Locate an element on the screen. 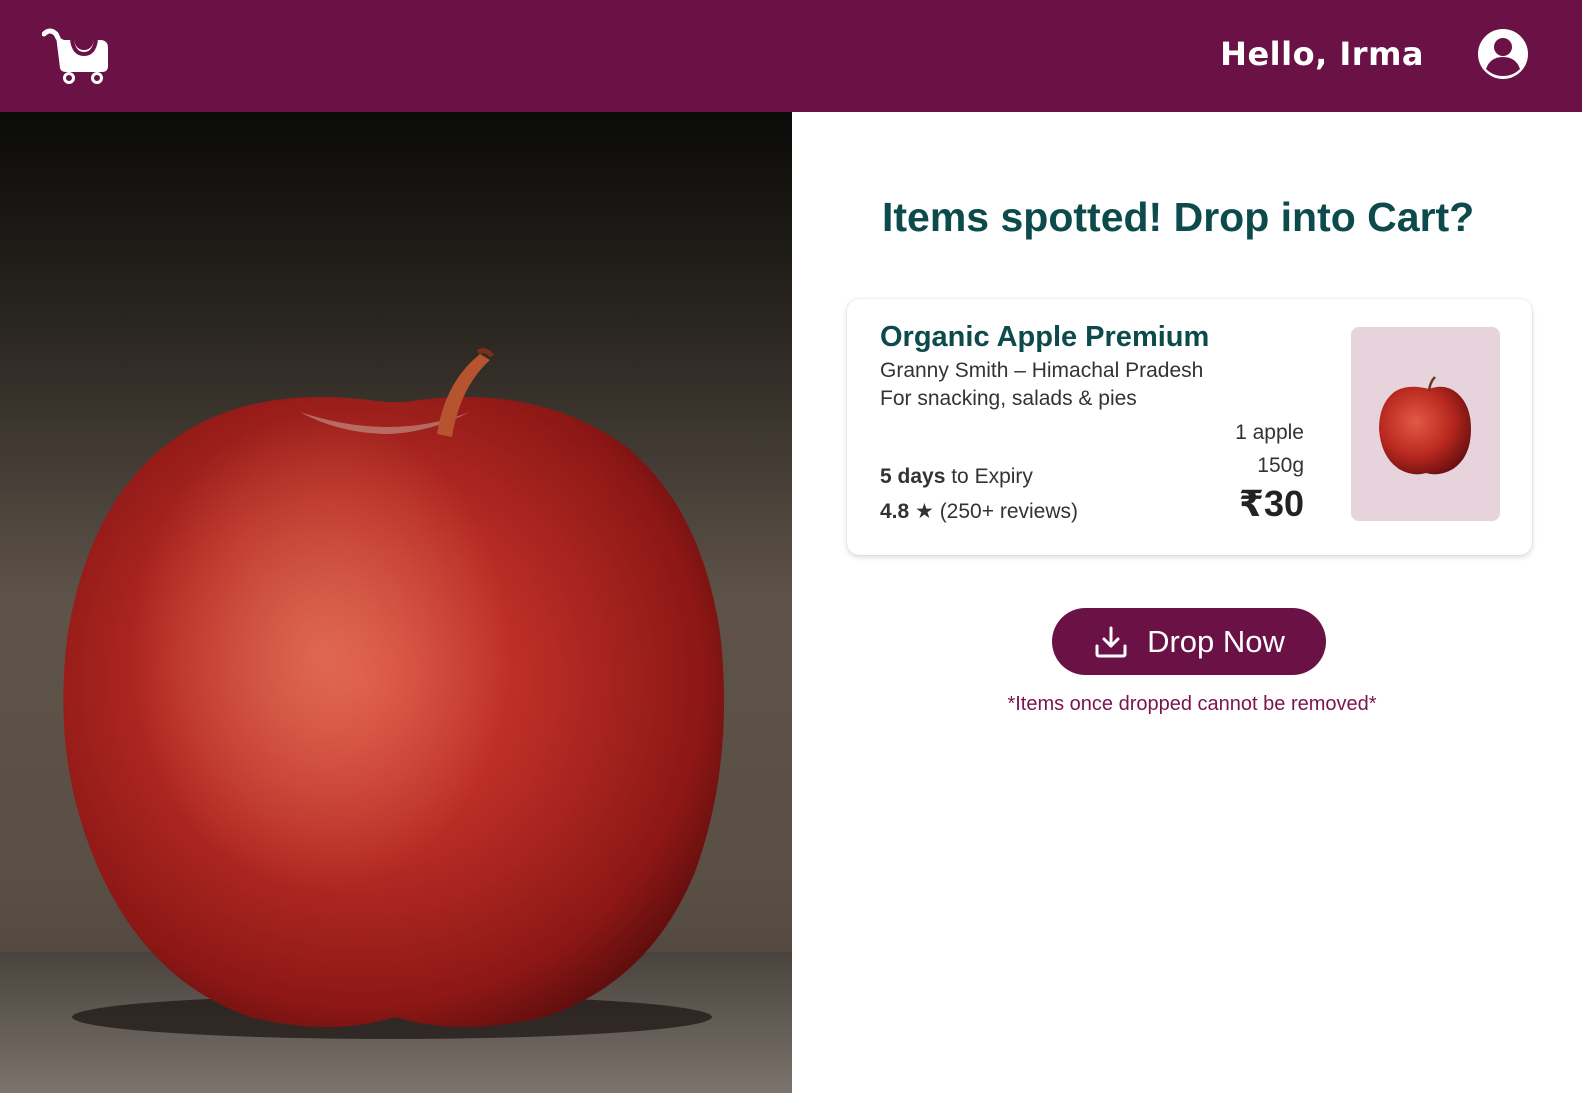 The height and width of the screenshot is (1093, 1582). rating-reviews: (250+ reviews) is located at coordinates (1005, 511).